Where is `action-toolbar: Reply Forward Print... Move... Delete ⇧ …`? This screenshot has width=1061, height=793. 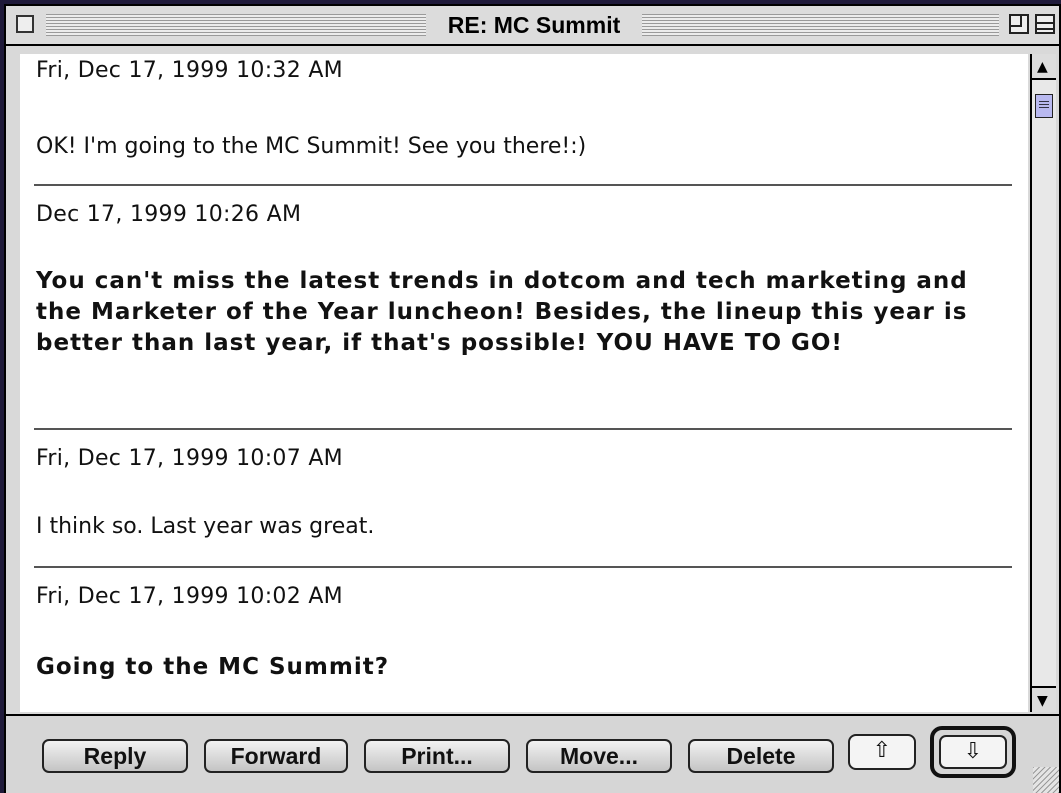 action-toolbar: Reply Forward Print... Move... Delete ⇧ … is located at coordinates (532, 753).